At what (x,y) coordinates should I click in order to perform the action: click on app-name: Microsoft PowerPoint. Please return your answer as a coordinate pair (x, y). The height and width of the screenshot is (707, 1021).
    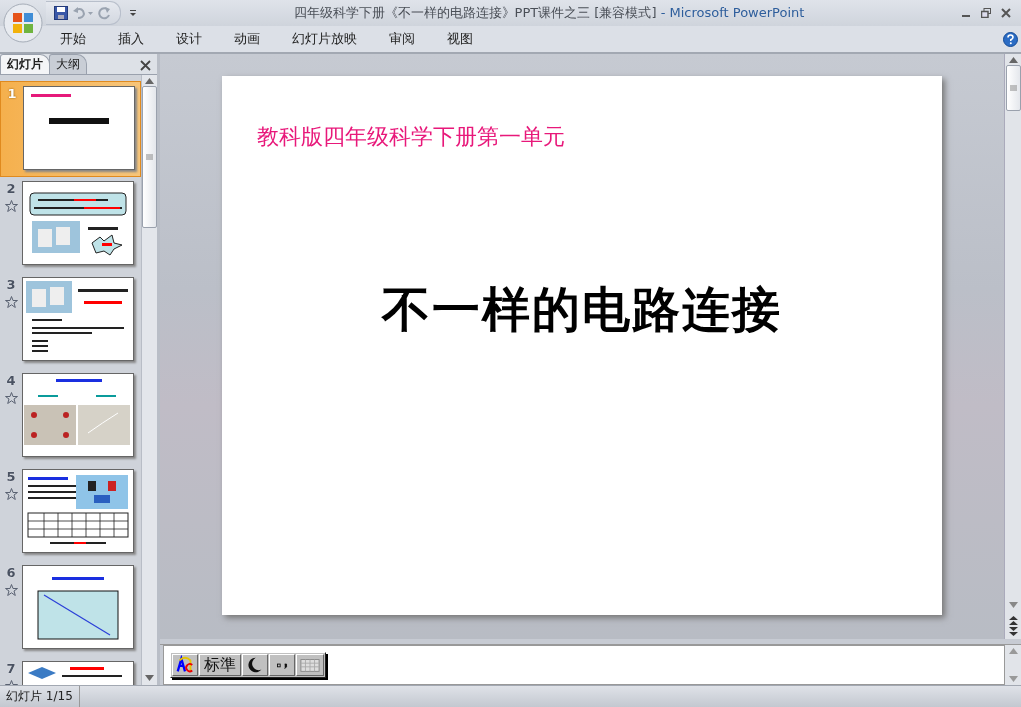
    Looking at the image, I should click on (737, 12).